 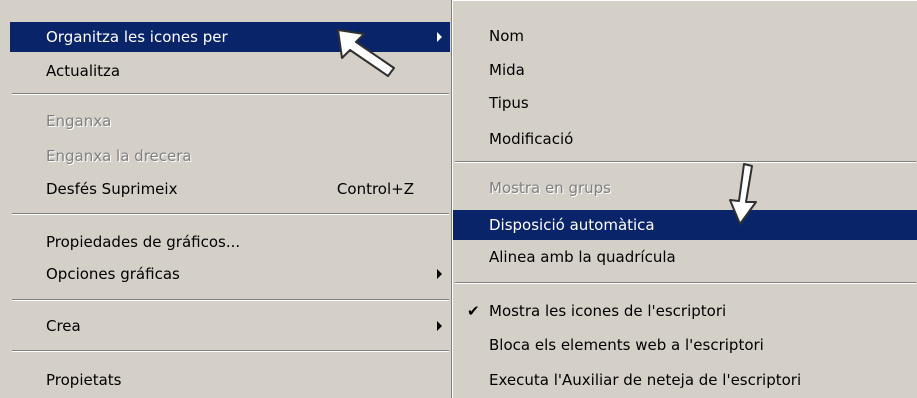 What do you see at coordinates (137, 37) in the screenshot?
I see `menu-item-label: Organitza les icones per` at bounding box center [137, 37].